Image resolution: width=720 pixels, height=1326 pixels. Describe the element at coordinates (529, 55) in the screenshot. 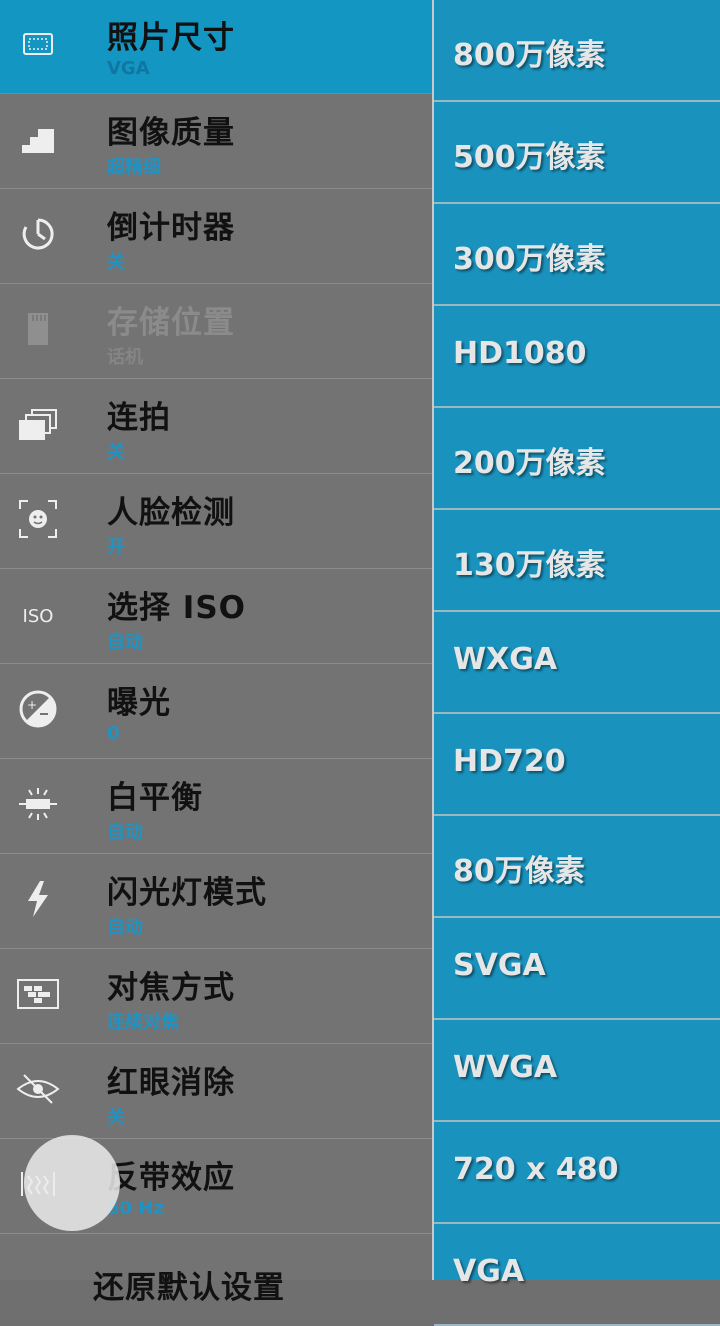

I see `size-option-label: 800万像素` at that location.